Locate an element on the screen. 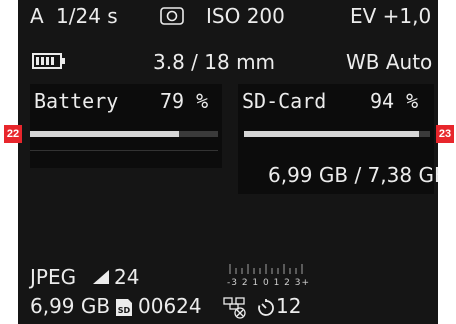 This screenshot has width=456, height=324. jpeg-quality-icon is located at coordinates (101, 279).